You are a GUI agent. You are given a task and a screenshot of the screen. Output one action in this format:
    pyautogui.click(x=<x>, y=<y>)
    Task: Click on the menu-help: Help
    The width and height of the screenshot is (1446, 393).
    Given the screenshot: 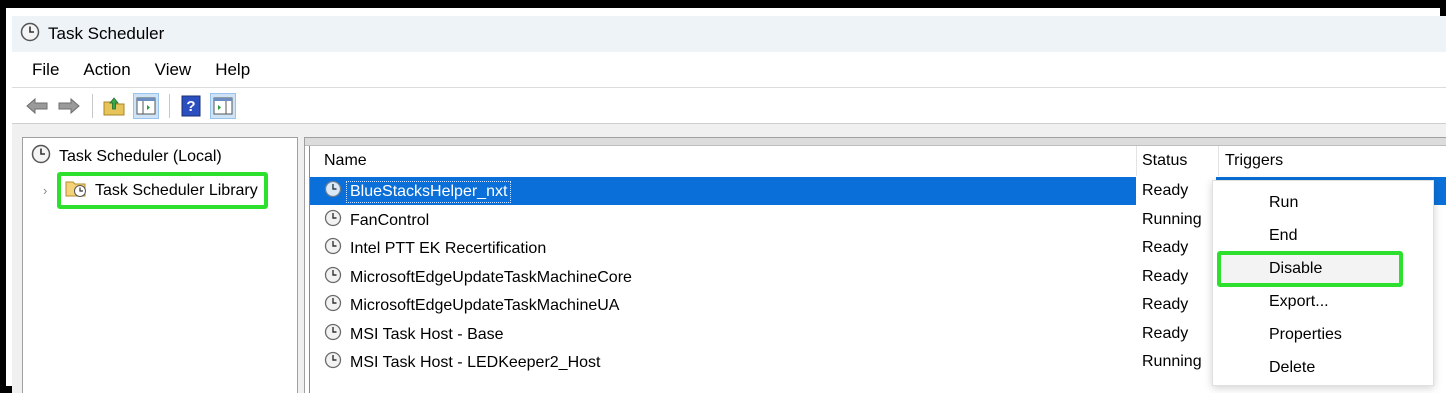 What is the action you would take?
    pyautogui.click(x=232, y=70)
    